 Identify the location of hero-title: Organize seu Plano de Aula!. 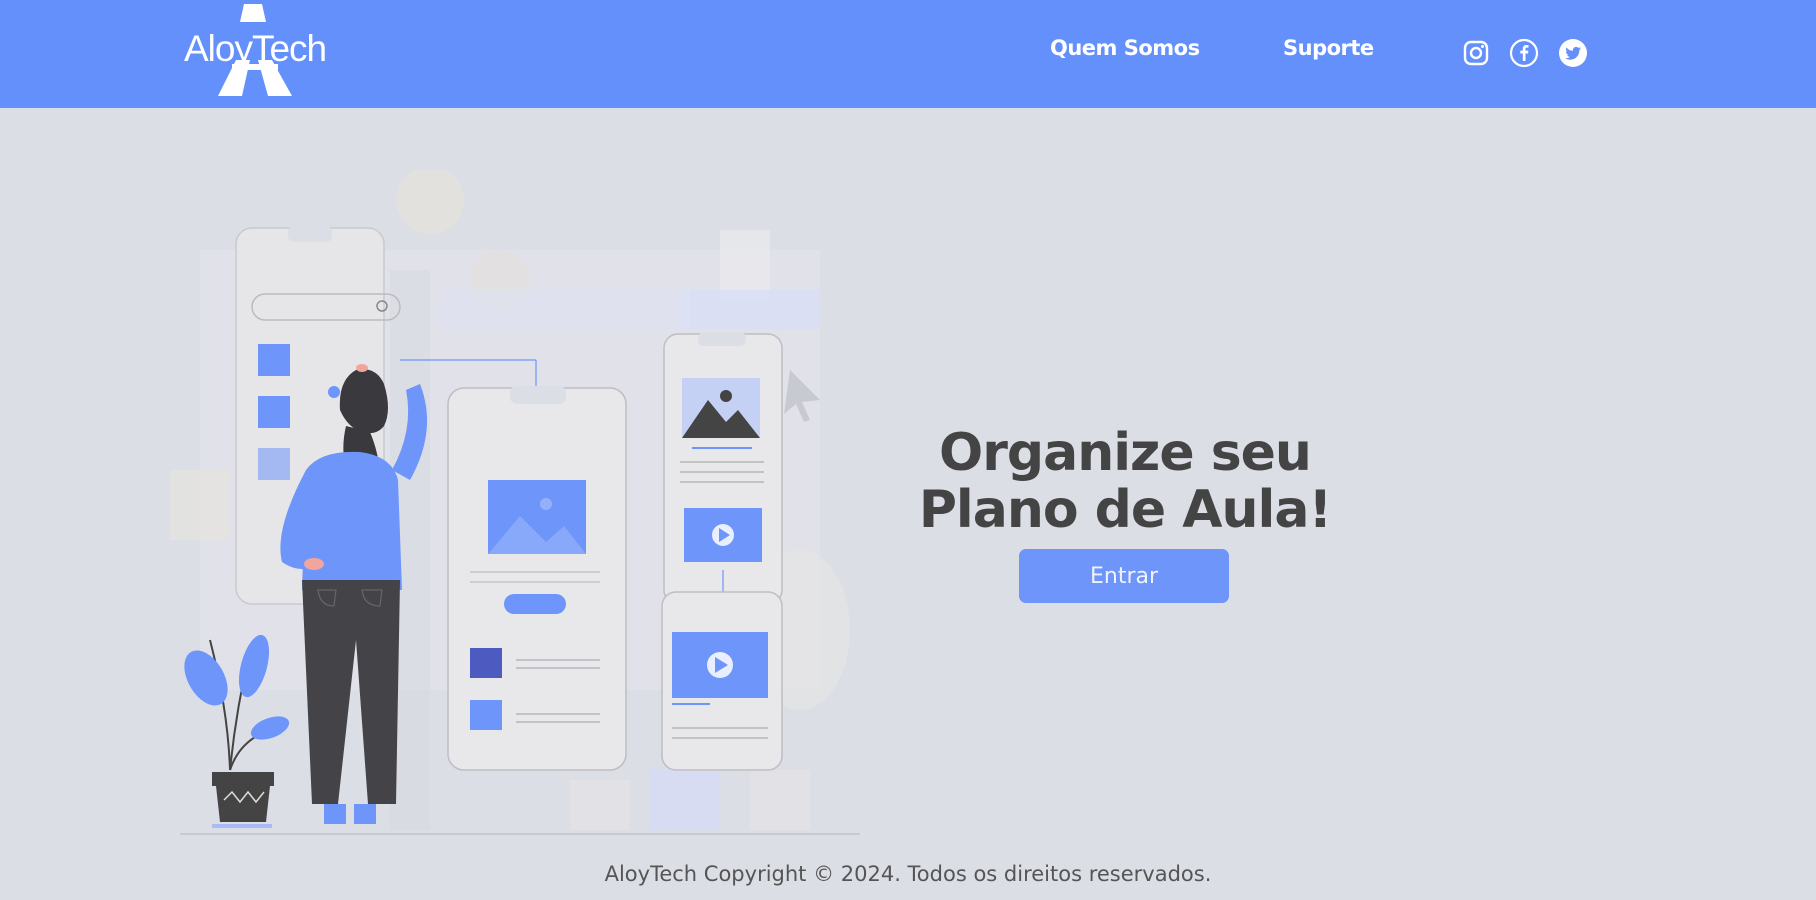
(1125, 482).